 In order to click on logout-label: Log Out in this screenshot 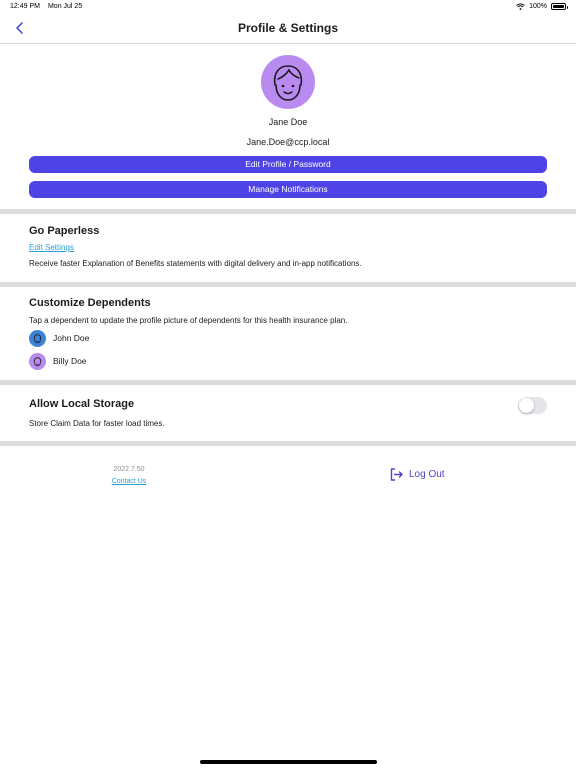, I will do `click(427, 474)`.